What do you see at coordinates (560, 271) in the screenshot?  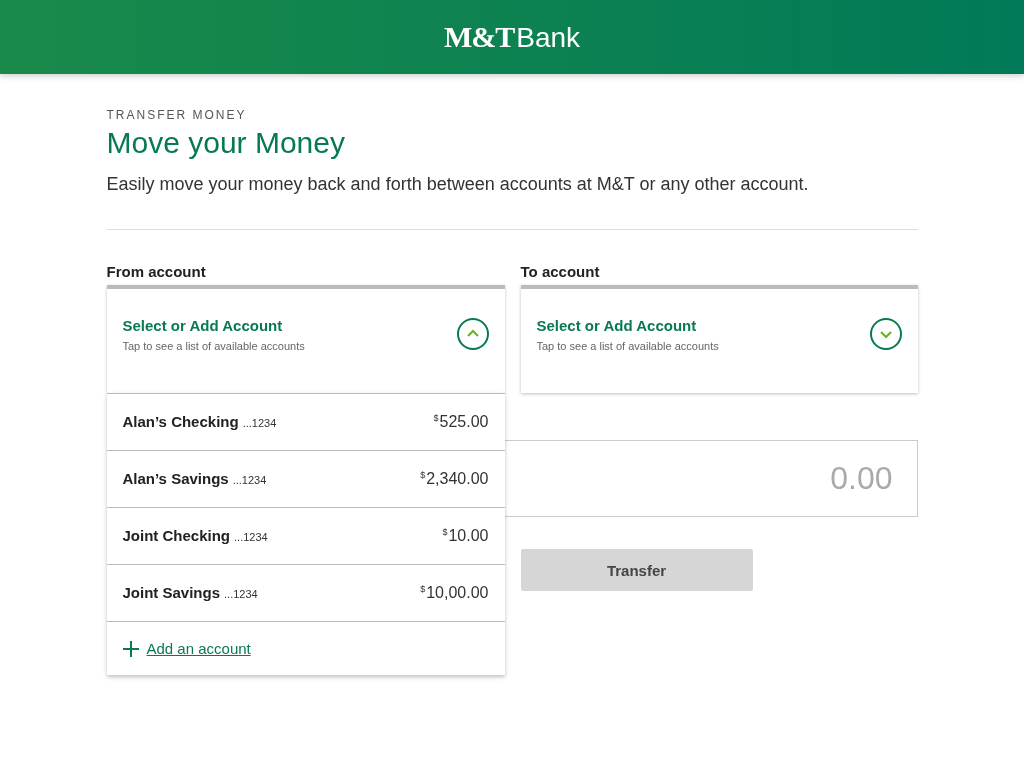 I see `field-label: To account` at bounding box center [560, 271].